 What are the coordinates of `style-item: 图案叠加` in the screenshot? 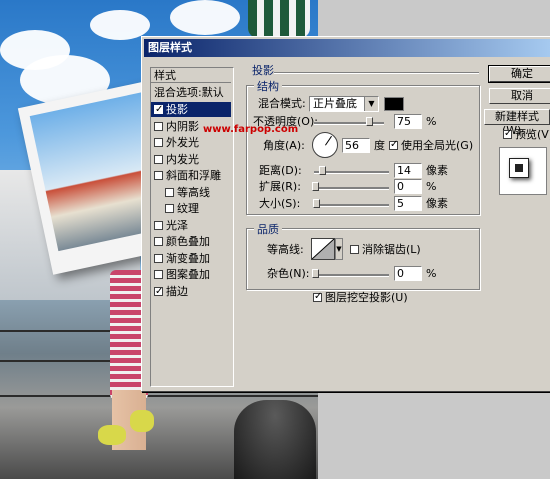 It's located at (191, 274).